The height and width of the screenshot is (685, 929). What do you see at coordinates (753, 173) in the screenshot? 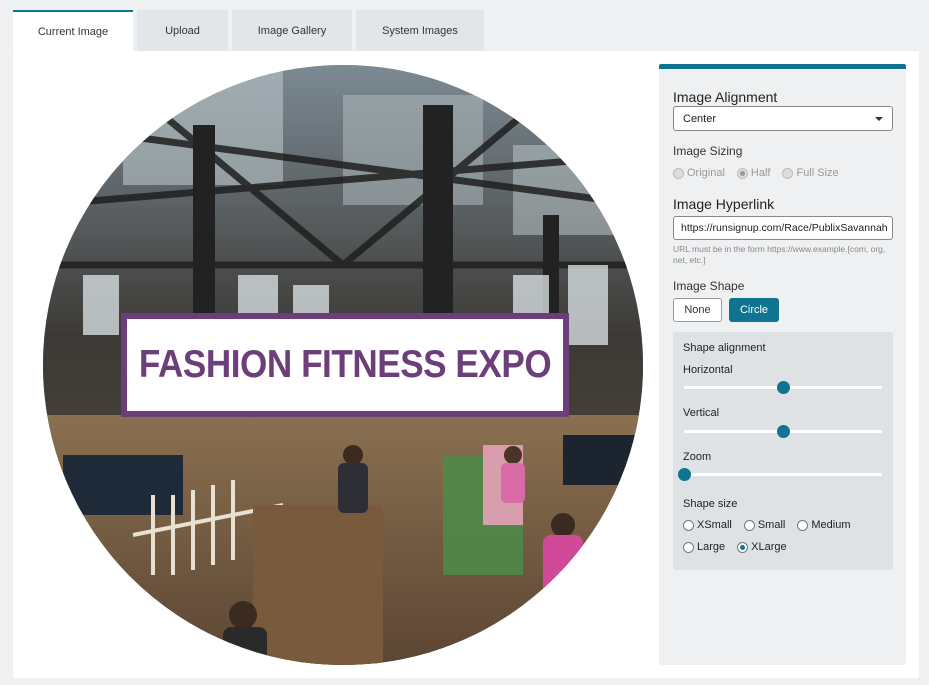
I see `sizing-half-radio: Half` at bounding box center [753, 173].